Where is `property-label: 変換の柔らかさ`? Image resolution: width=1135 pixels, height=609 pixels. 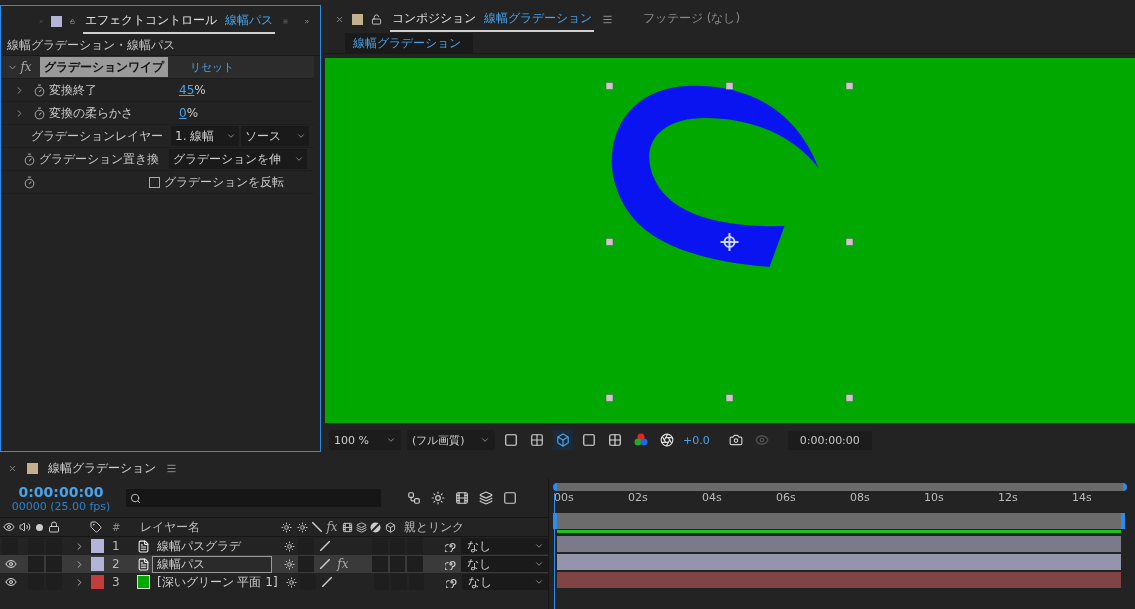 property-label: 変換の柔らかさ is located at coordinates (91, 113).